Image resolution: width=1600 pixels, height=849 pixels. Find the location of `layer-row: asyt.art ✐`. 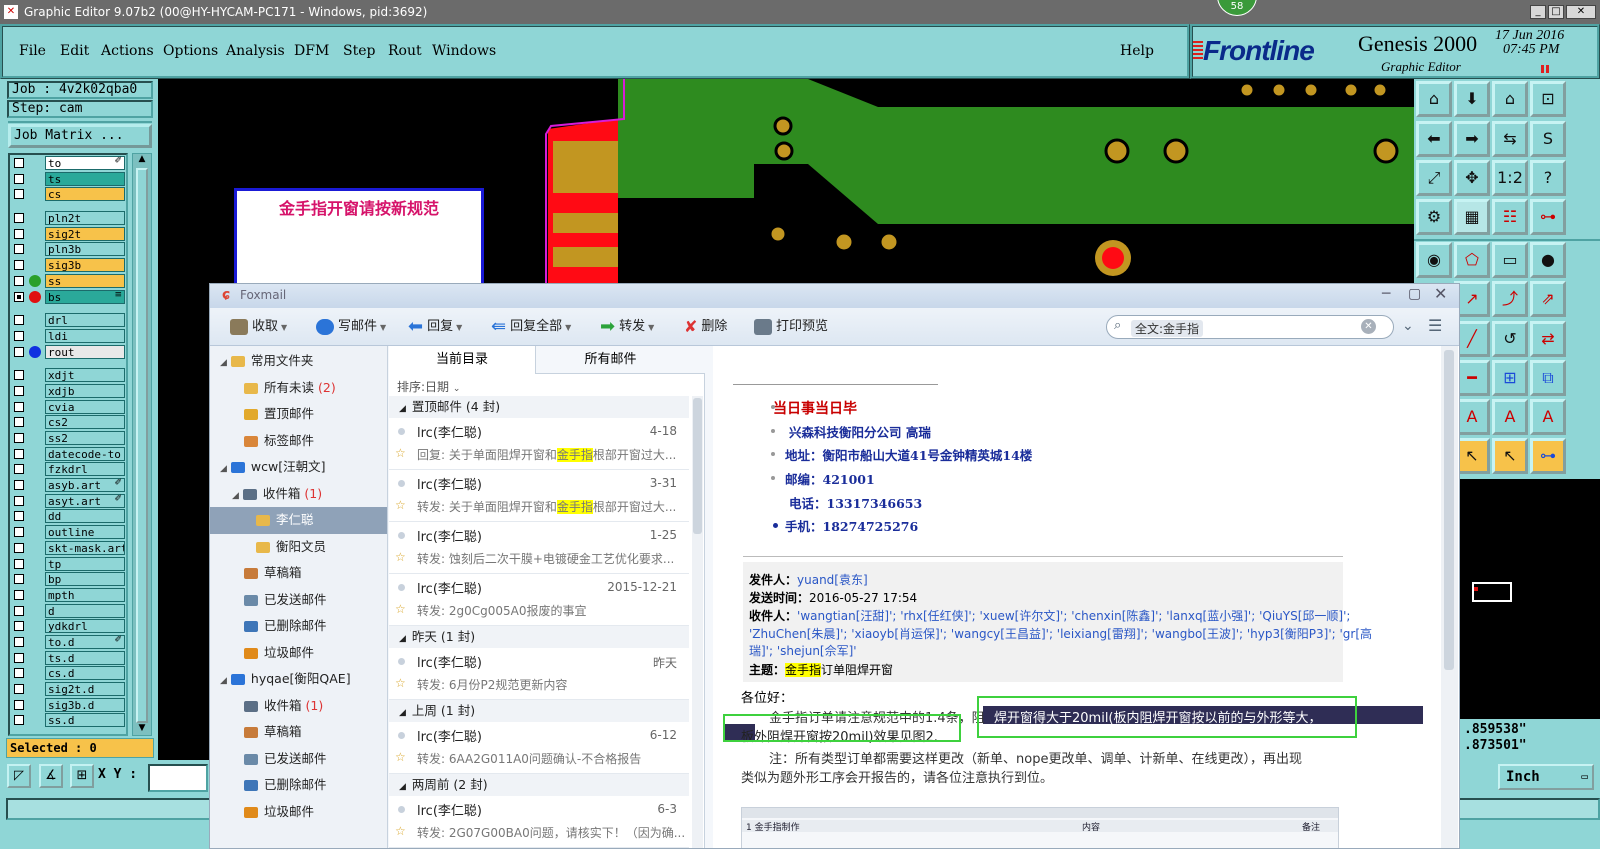

layer-row: asyt.art ✐ is located at coordinates (68, 501).